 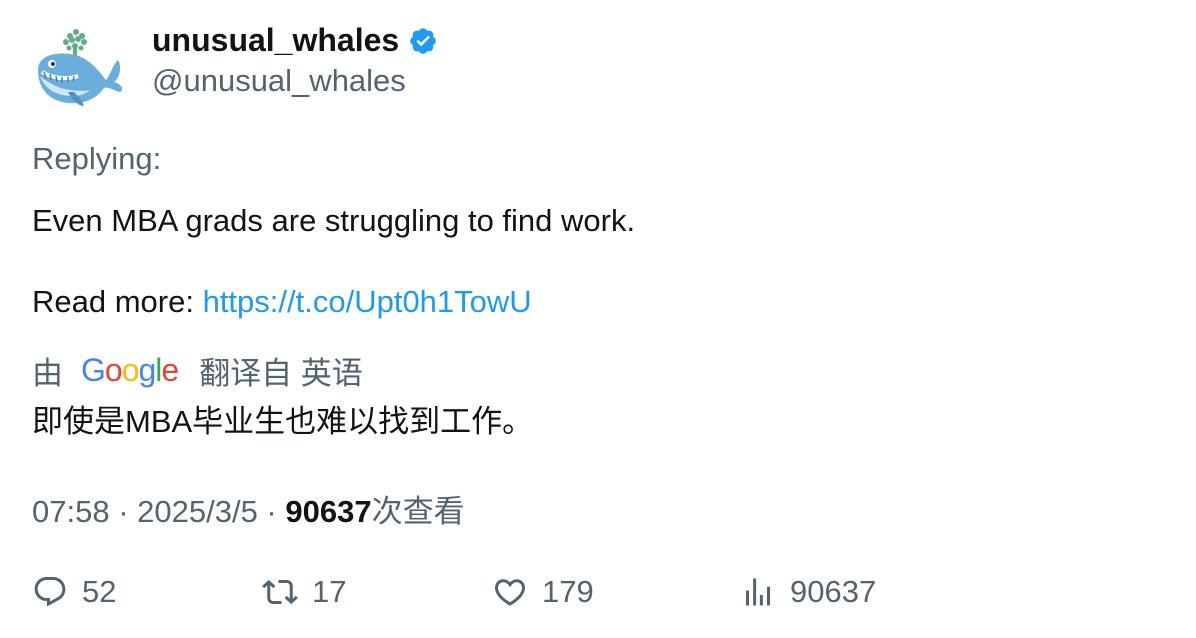 I want to click on tweet-date: 2025/3/5, so click(x=197, y=511).